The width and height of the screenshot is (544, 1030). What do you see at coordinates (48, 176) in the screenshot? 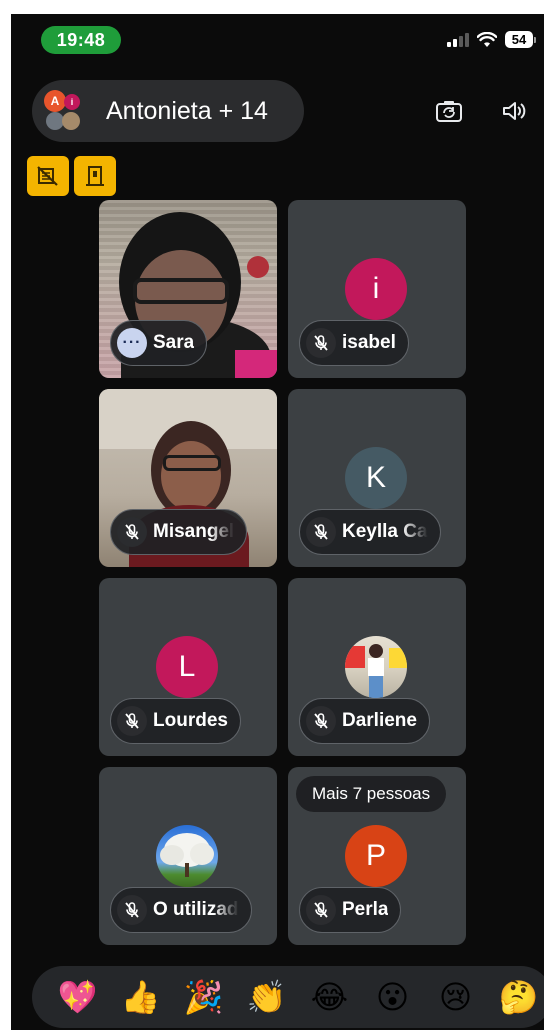
I see `blocked-content-icon` at bounding box center [48, 176].